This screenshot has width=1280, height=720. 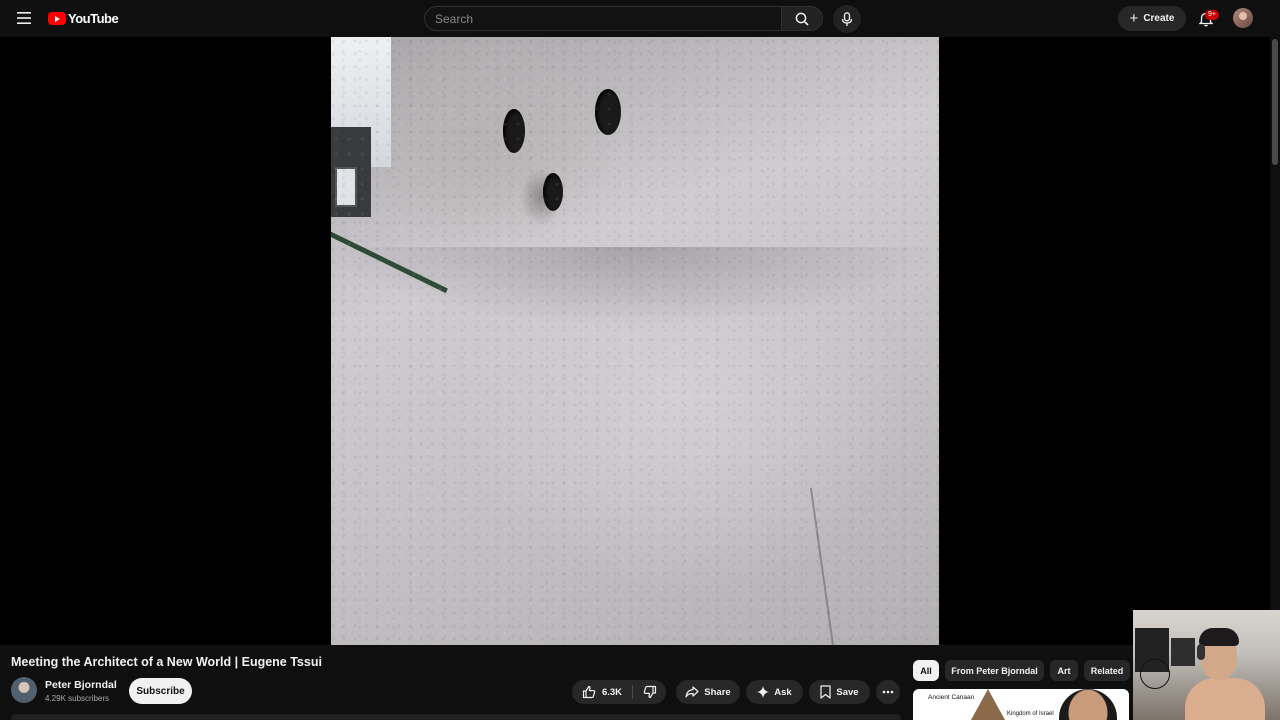 I want to click on voice-search-button, so click(x=847, y=19).